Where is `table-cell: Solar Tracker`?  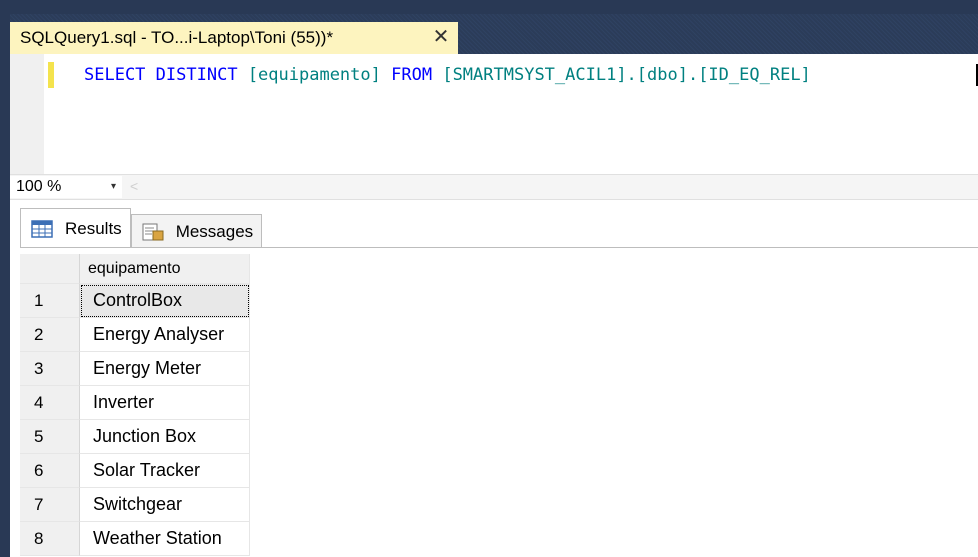
table-cell: Solar Tracker is located at coordinates (165, 471).